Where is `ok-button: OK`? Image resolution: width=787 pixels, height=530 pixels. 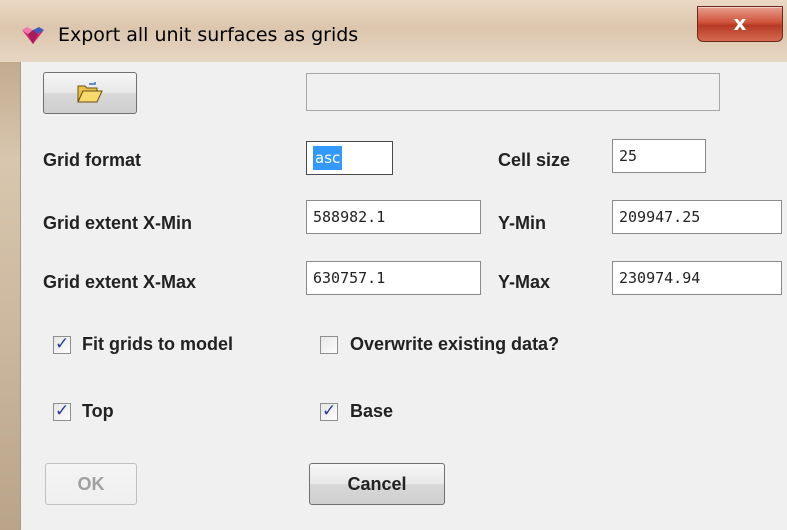
ok-button: OK is located at coordinates (91, 484).